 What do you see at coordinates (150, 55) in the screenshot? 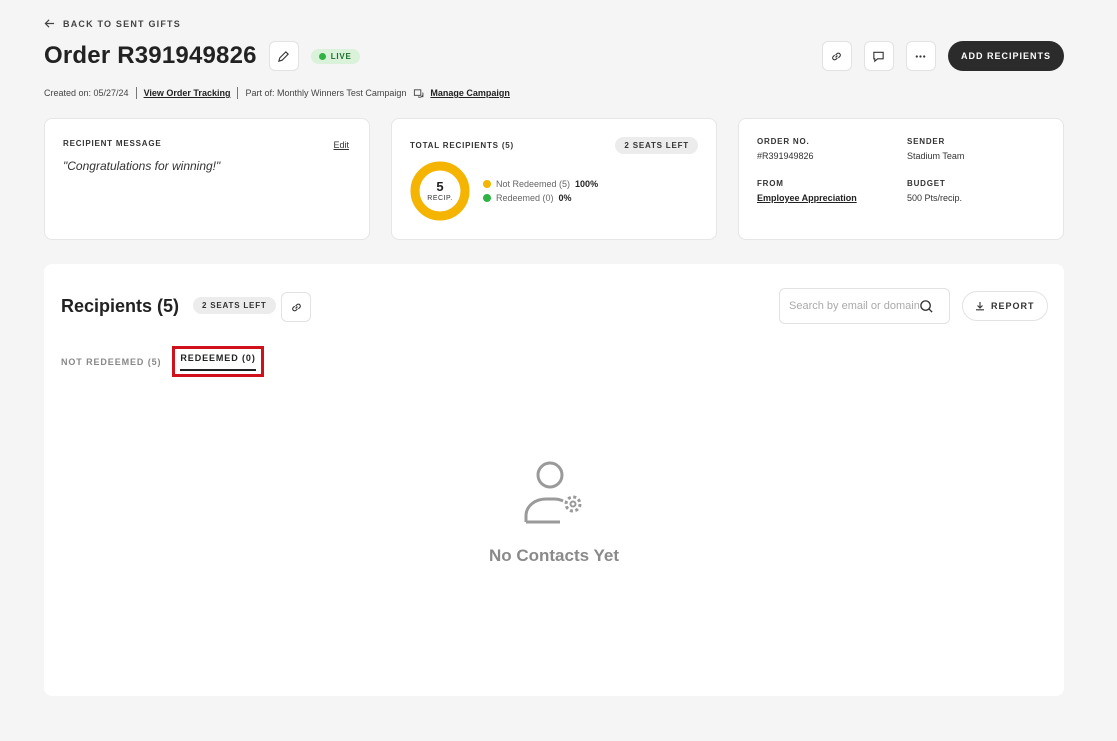
I see `page-title: Order R391949826` at bounding box center [150, 55].